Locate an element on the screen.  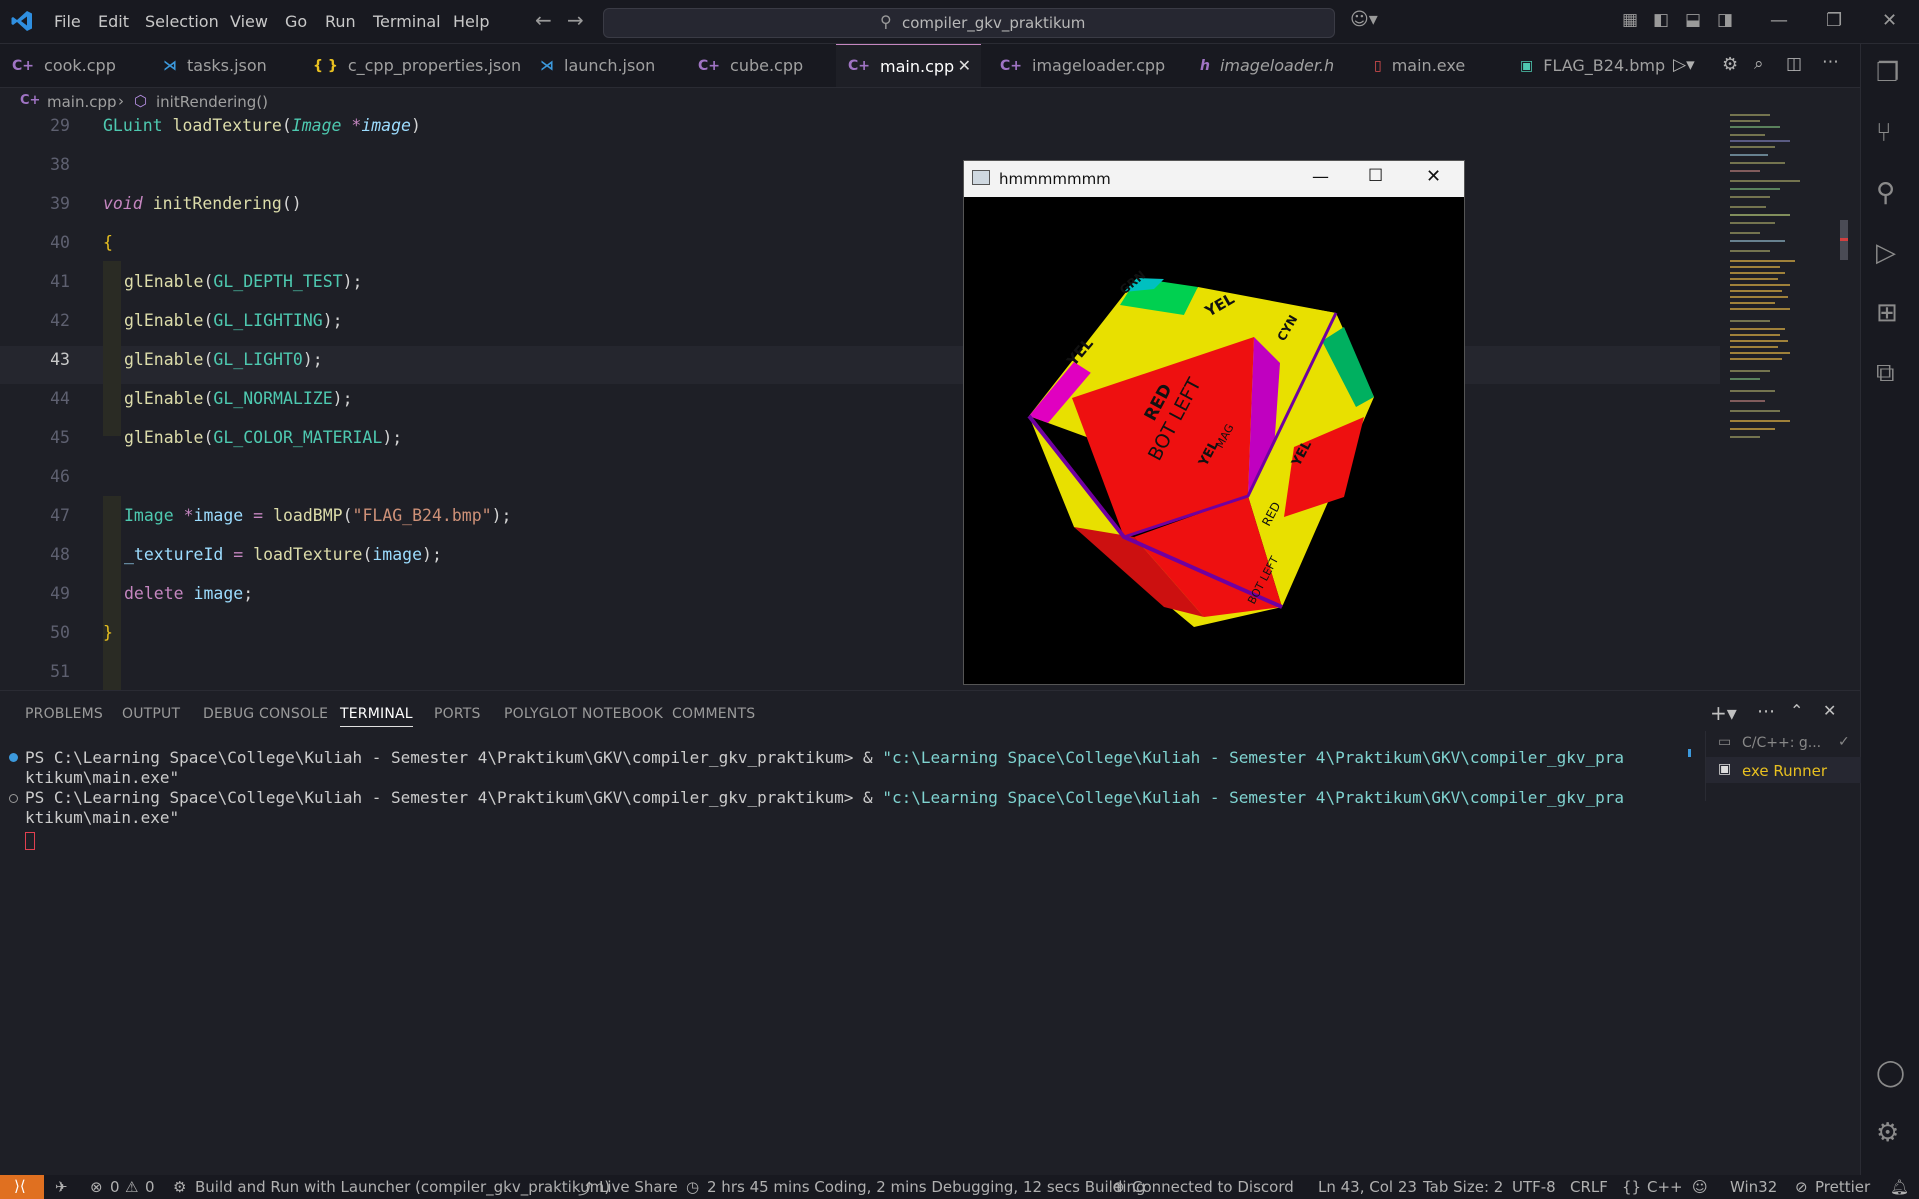
explorer-icon: ❐ is located at coordinates (1887, 73).